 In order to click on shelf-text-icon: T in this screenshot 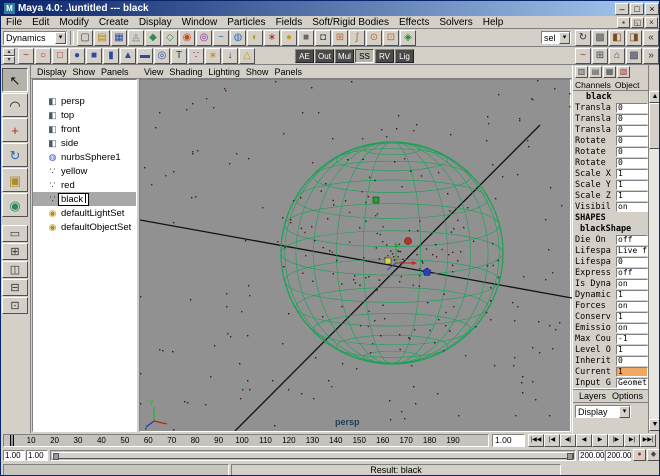, I will do `click(179, 55)`.